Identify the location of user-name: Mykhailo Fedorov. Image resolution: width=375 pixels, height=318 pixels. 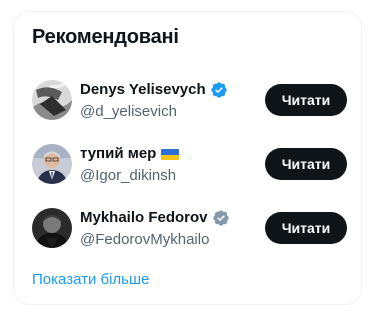
(144, 217).